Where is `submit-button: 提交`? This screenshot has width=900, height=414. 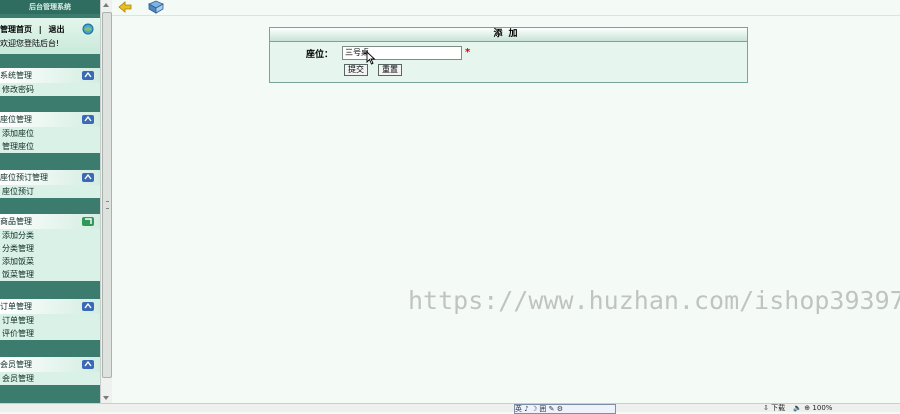
submit-button: 提交 is located at coordinates (356, 70).